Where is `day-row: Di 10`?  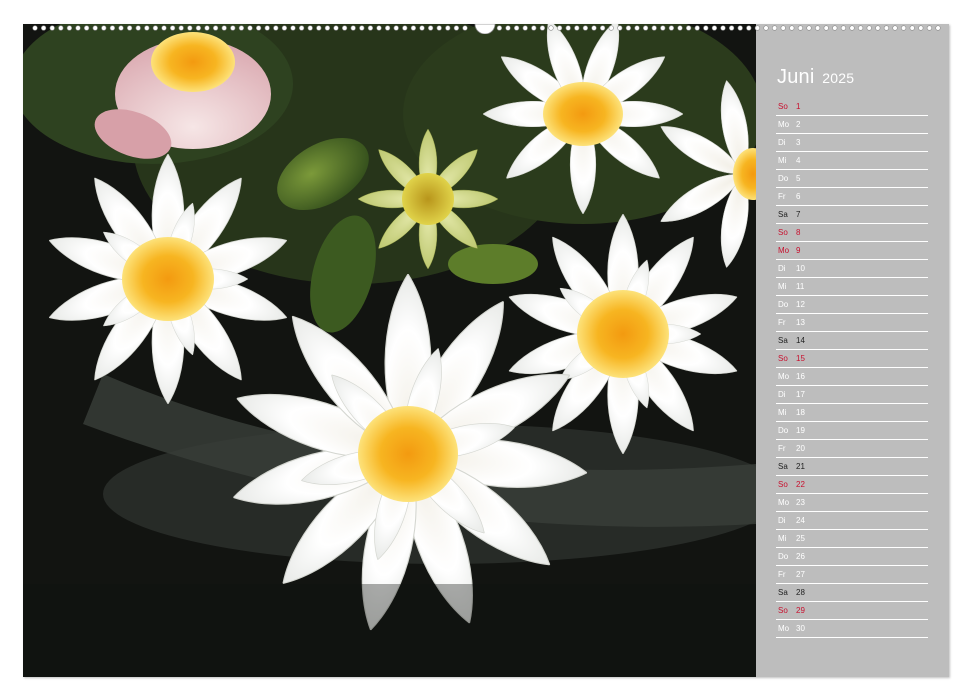
day-row: Di 10 is located at coordinates (852, 269).